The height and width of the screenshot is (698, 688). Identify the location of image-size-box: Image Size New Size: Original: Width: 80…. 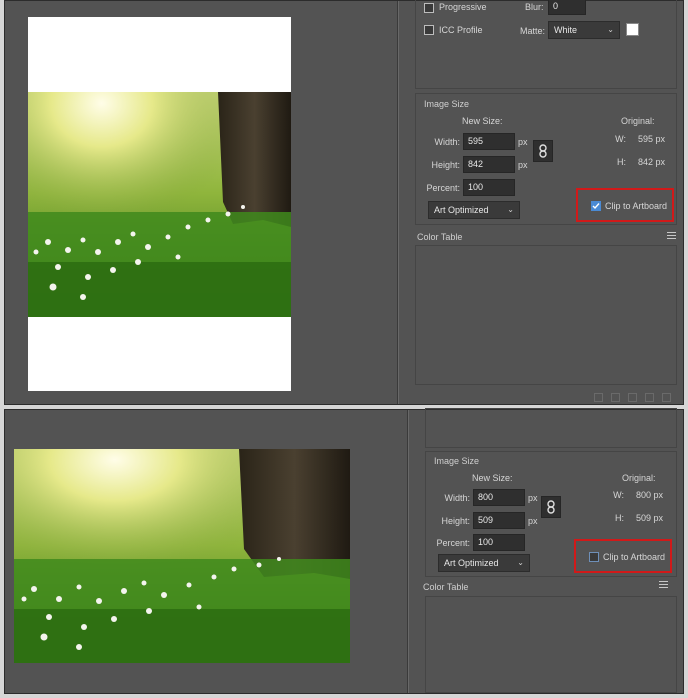
(551, 514).